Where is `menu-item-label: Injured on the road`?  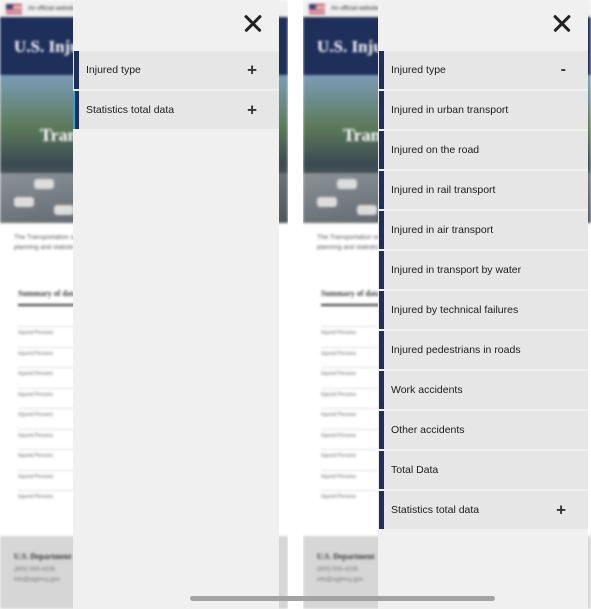
menu-item-label: Injured on the road is located at coordinates (435, 150).